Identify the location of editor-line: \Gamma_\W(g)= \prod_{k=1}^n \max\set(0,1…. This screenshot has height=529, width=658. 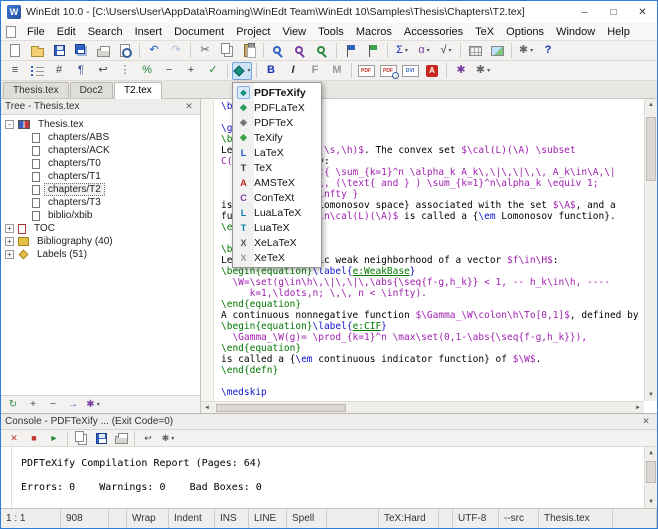
(432, 337).